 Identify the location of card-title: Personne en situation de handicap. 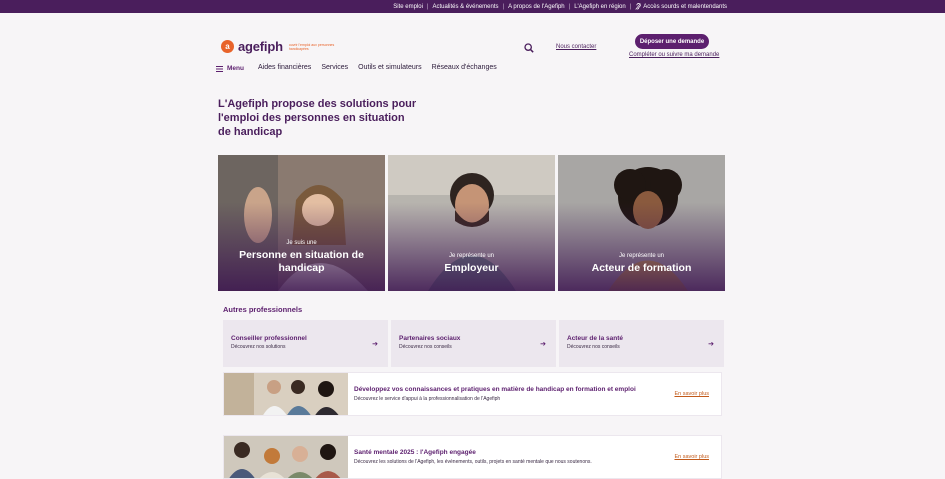
(301, 261).